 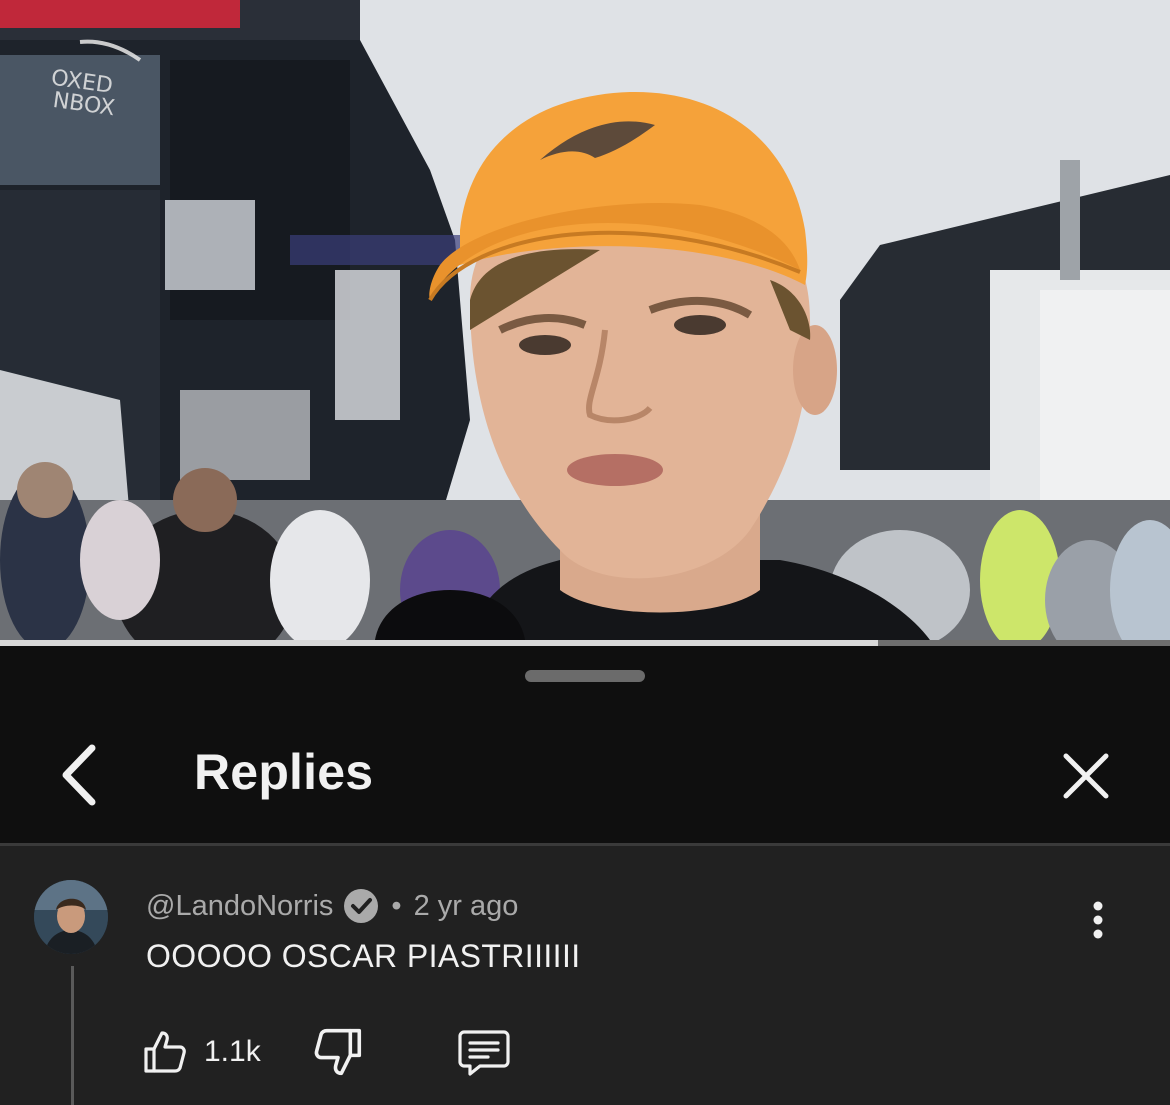 I want to click on thumbs-up-icon, so click(x=165, y=1052).